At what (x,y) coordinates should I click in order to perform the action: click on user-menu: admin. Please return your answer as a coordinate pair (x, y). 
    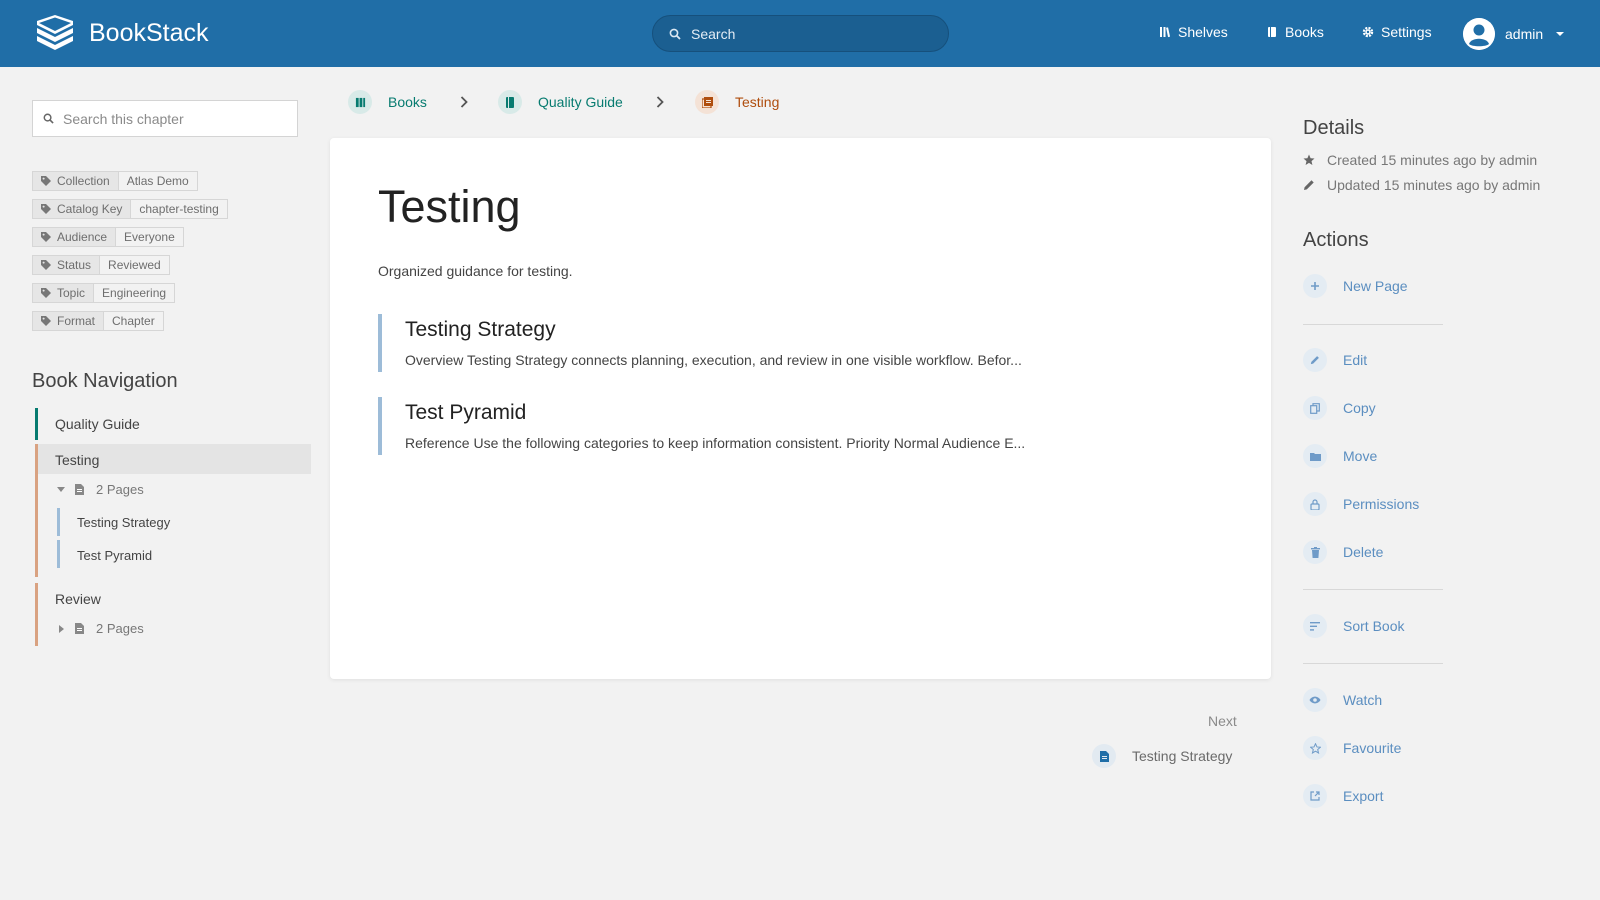
    Looking at the image, I should click on (1514, 34).